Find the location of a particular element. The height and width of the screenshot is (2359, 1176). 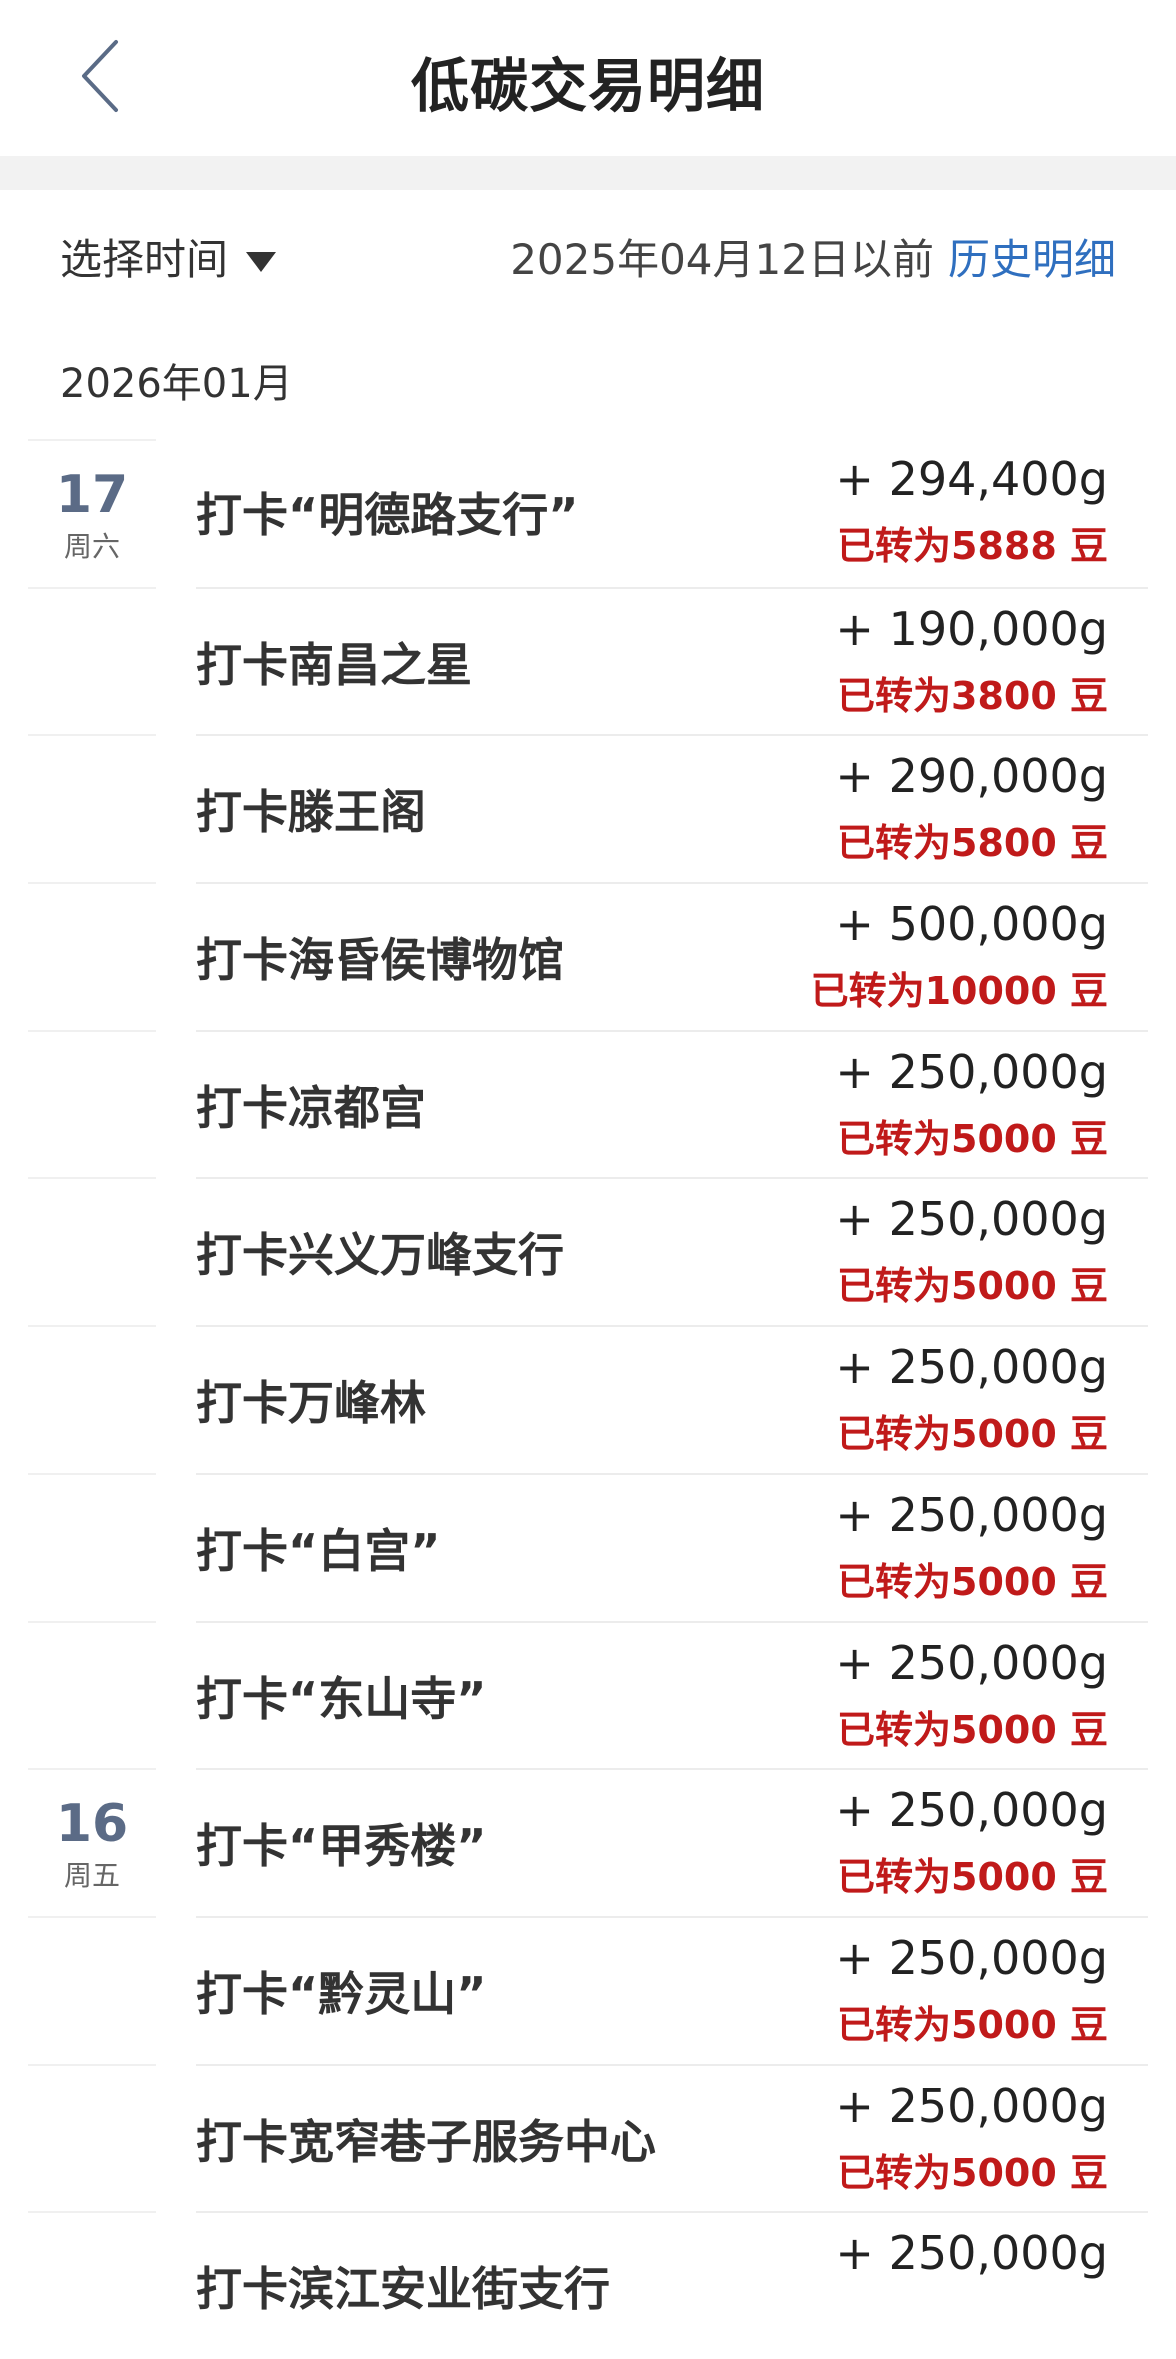

transaction-row: 打卡滨江安业街支行 + 250,000g is located at coordinates (672, 2285).